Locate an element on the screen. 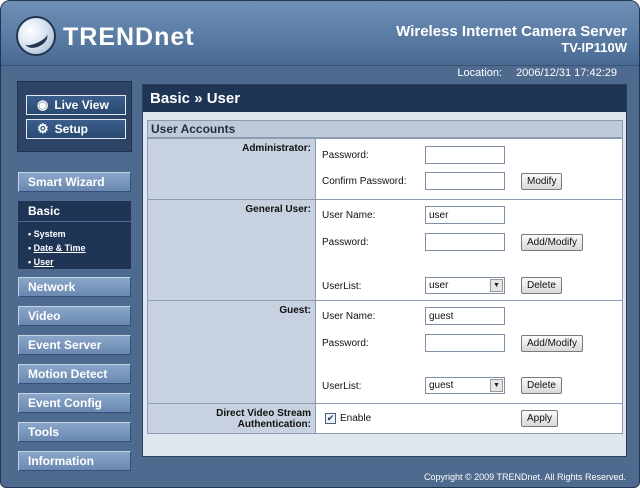 This screenshot has width=640, height=488. admin-password-label: Password: is located at coordinates (345, 155).